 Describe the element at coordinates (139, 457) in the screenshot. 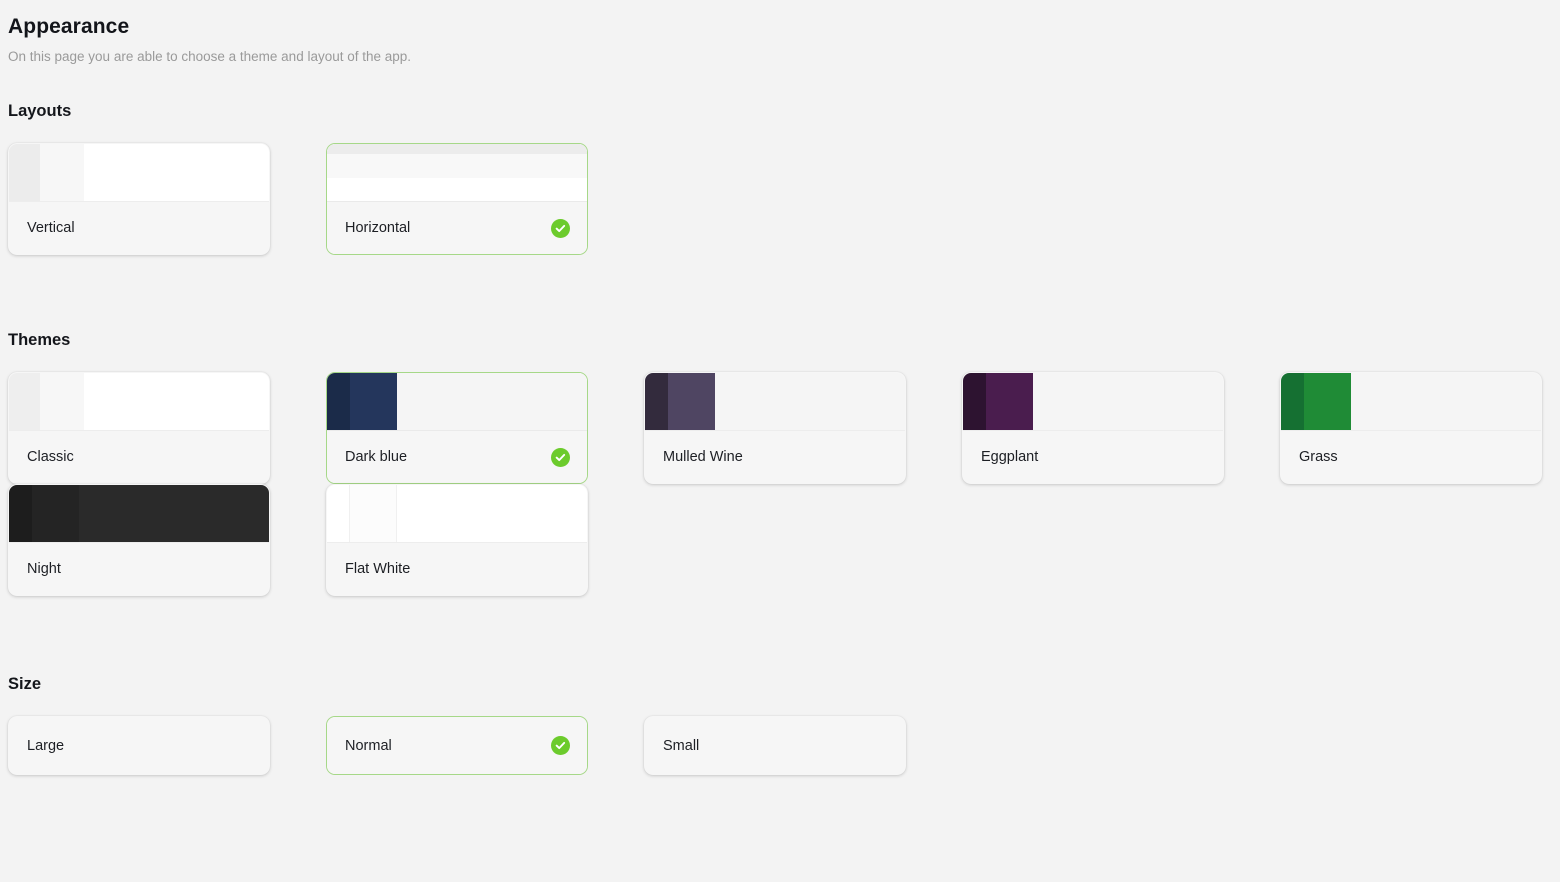

I see `option-label-row: Classic` at that location.